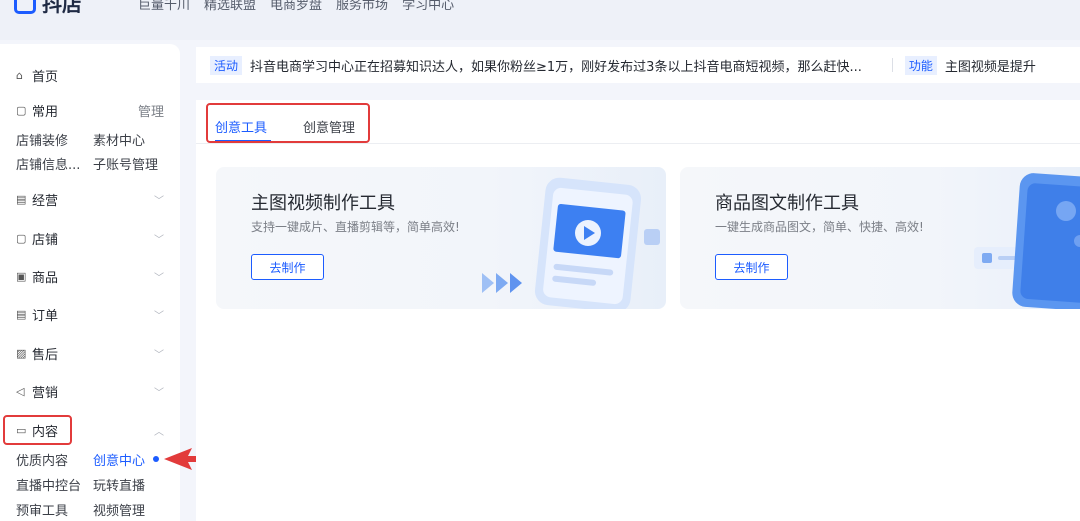 Image resolution: width=1080 pixels, height=521 pixels. What do you see at coordinates (355, 227) in the screenshot?
I see `card-desc: 支持一键成片、直播剪辑等，简单高效!` at bounding box center [355, 227].